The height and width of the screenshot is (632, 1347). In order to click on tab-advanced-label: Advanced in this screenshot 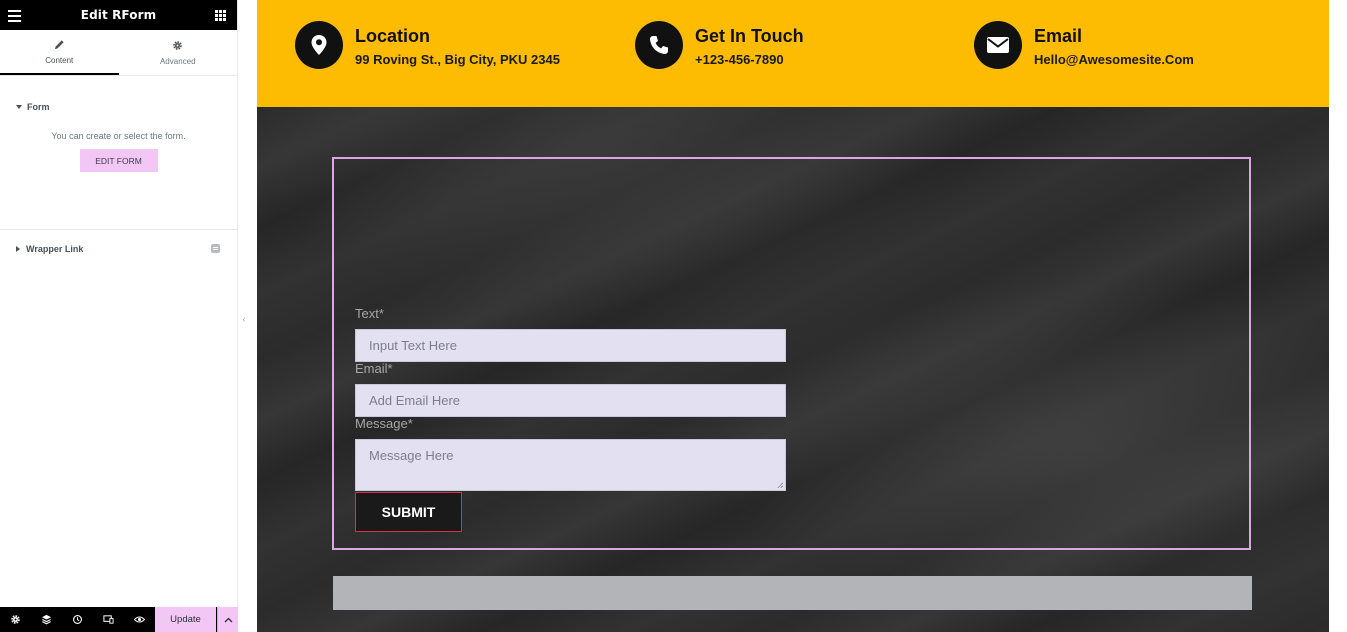, I will do `click(177, 61)`.